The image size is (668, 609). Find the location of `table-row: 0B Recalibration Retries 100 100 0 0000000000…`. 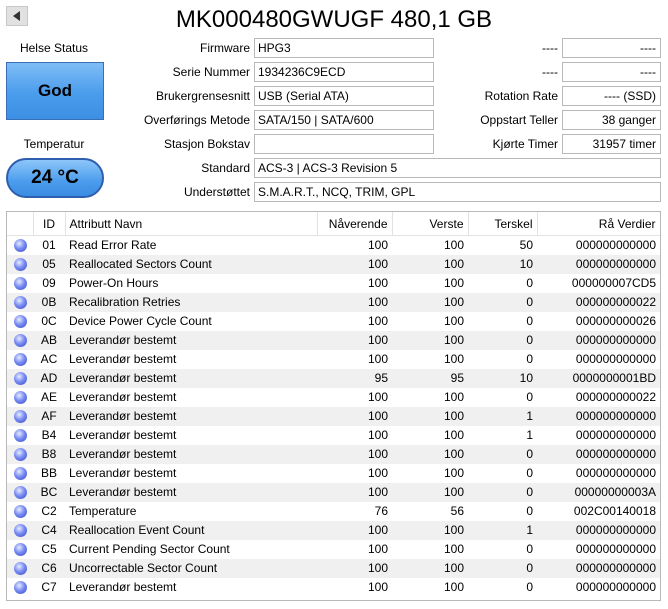

table-row: 0B Recalibration Retries 100 100 0 0000000000… is located at coordinates (333, 302).